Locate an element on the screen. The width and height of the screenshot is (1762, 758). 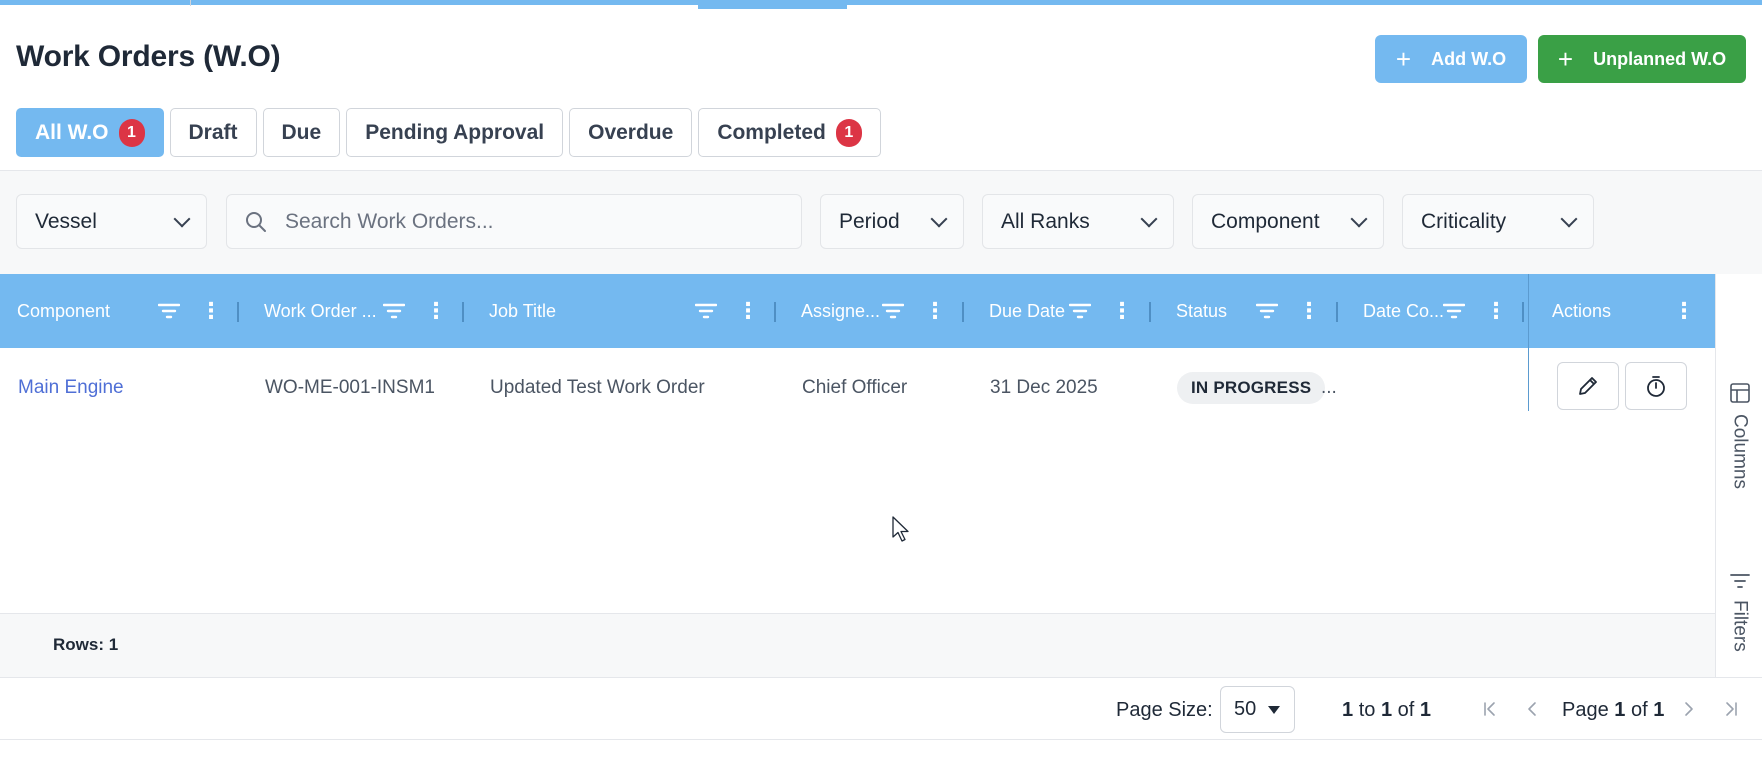
search-input is located at coordinates (535, 221).